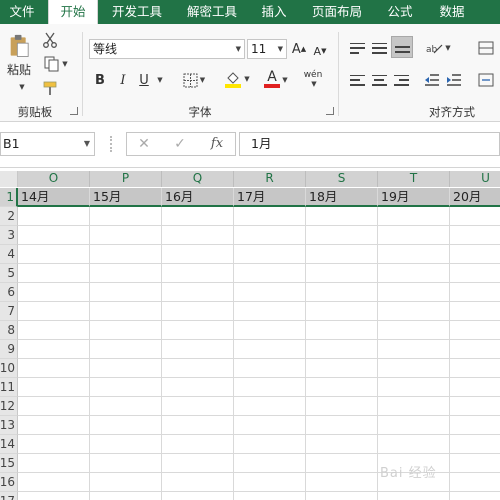 Image resolution: width=500 pixels, height=500 pixels. What do you see at coordinates (454, 80) in the screenshot?
I see `increase-indent-button` at bounding box center [454, 80].